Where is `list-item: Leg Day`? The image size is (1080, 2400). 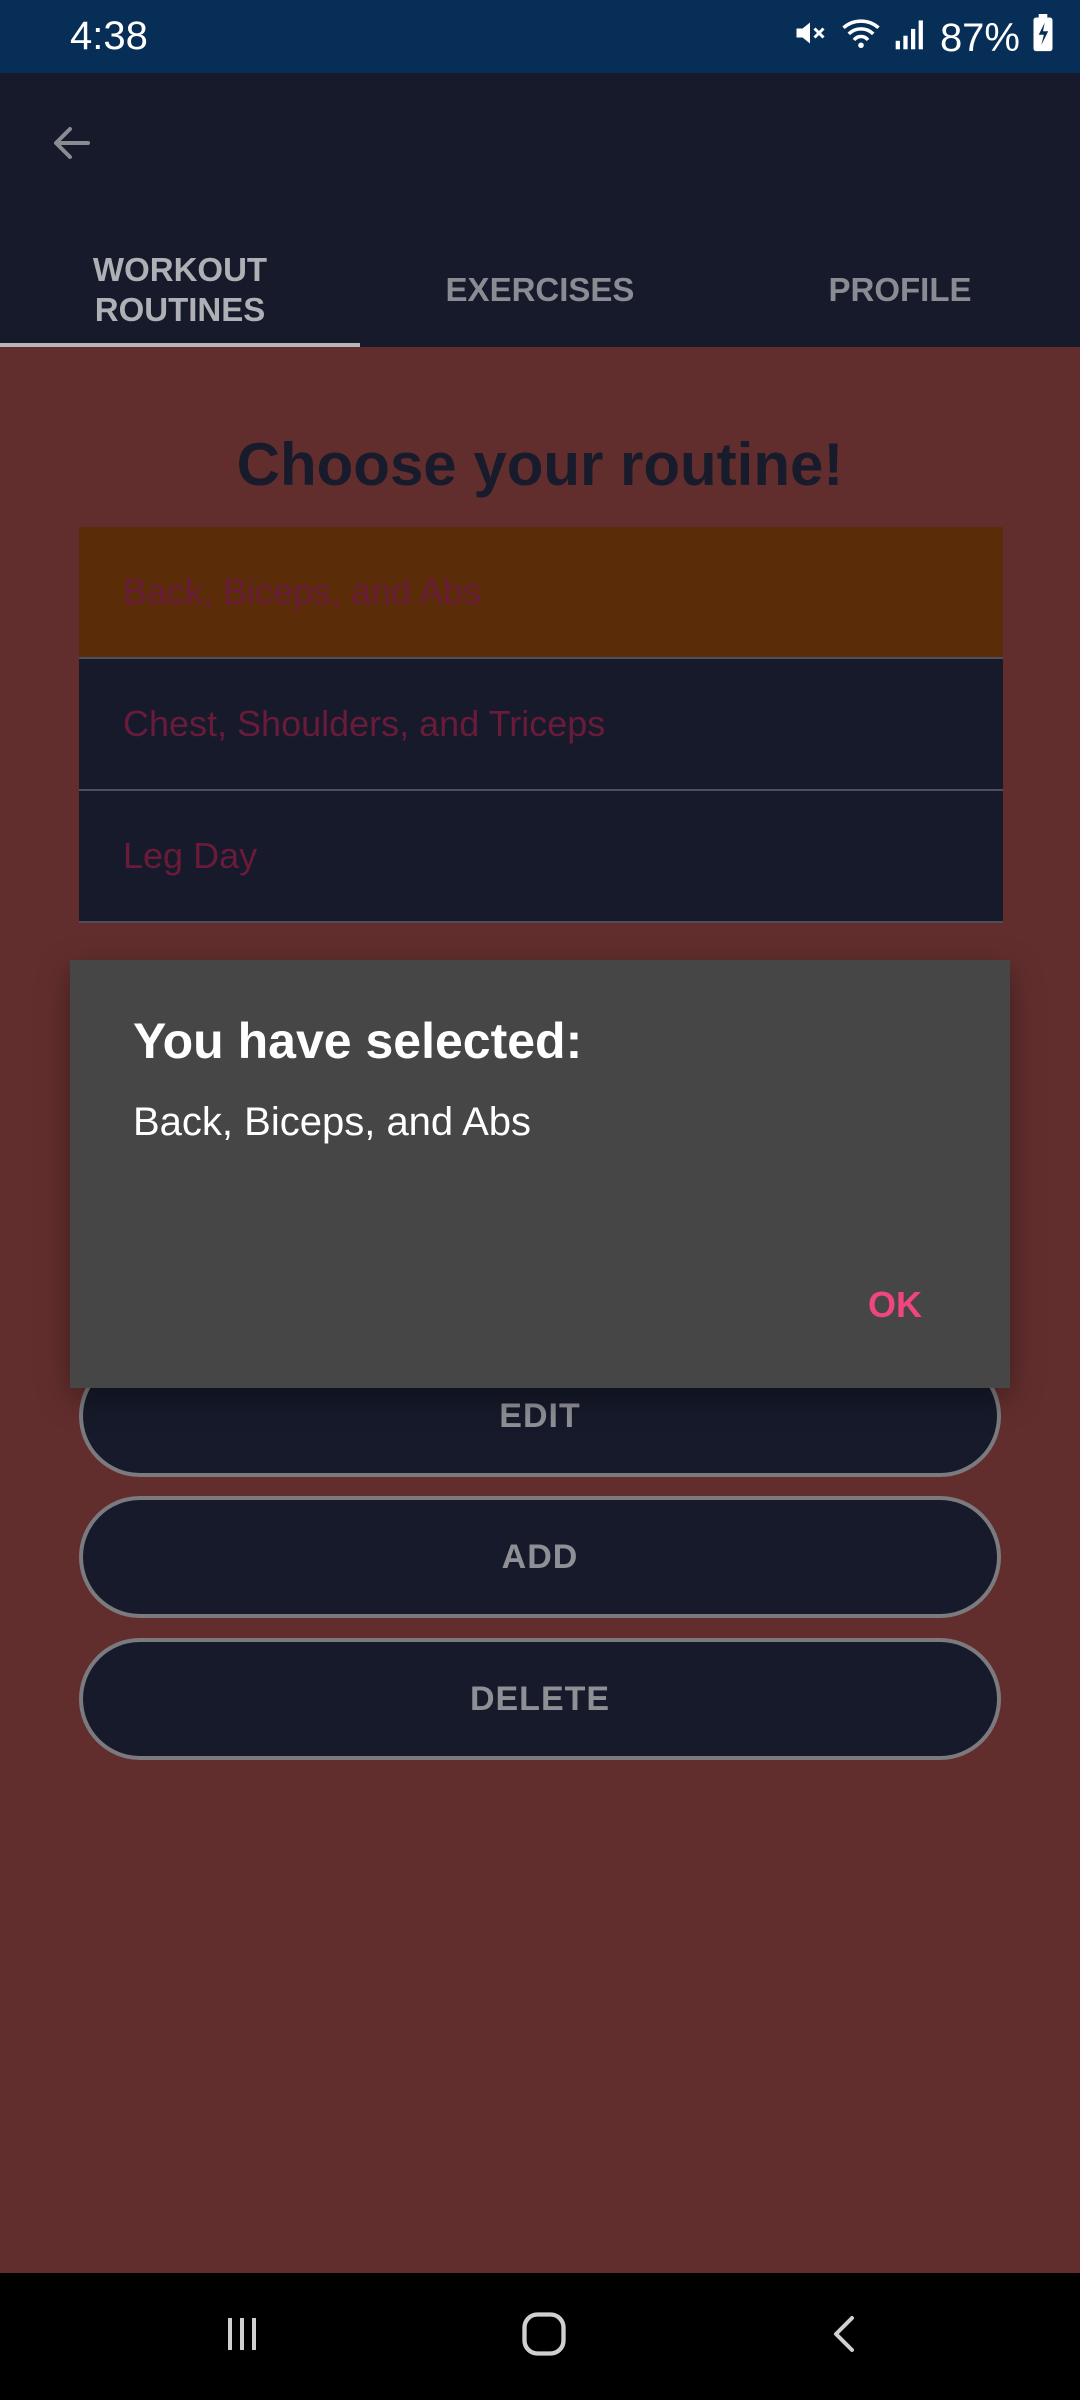 list-item: Leg Day is located at coordinates (541, 857).